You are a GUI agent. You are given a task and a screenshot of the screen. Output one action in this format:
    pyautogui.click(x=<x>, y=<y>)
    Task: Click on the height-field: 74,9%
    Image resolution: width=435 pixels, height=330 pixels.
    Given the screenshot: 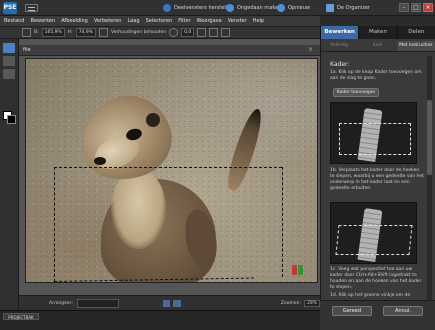 What is the action you would take?
    pyautogui.click(x=85, y=32)
    